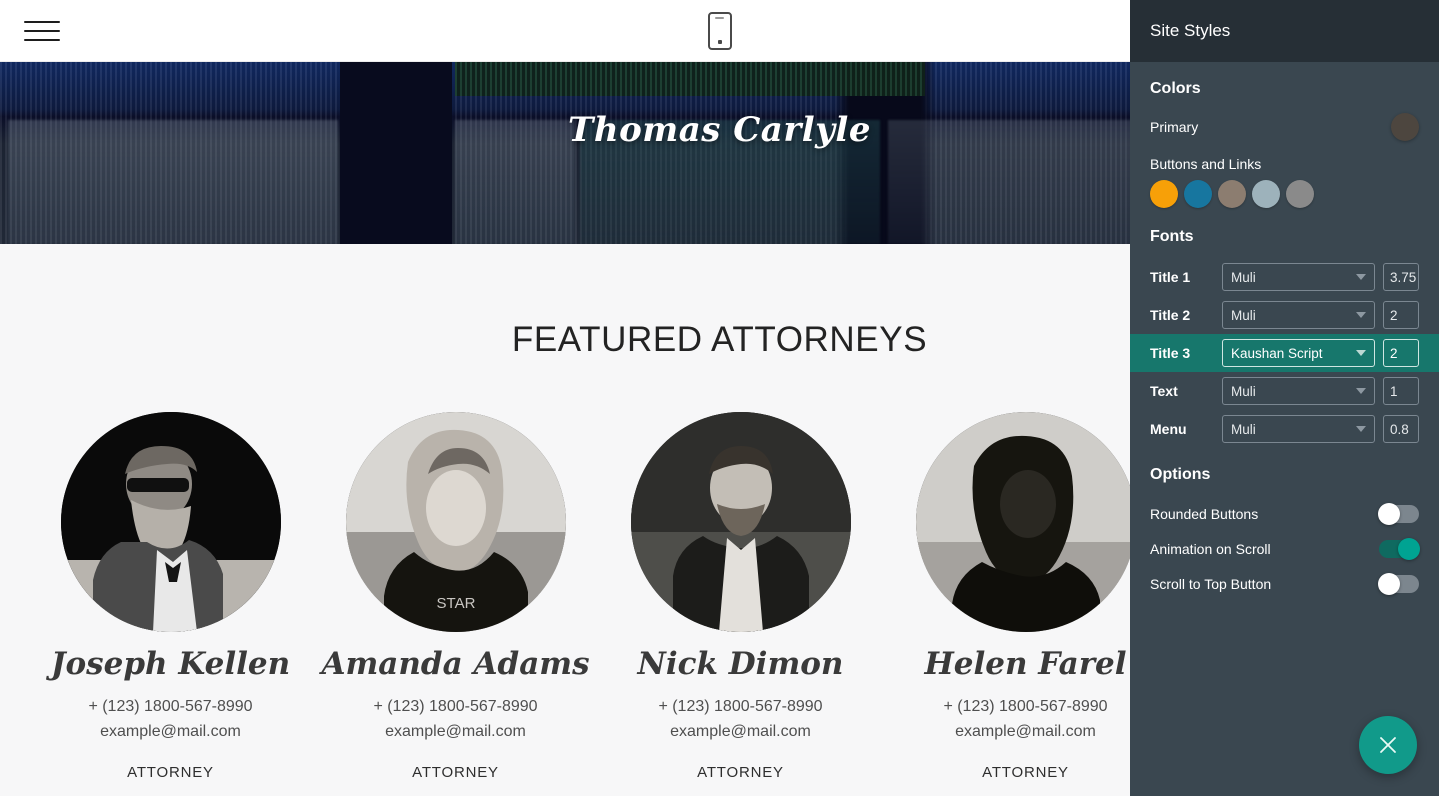 The height and width of the screenshot is (796, 1439). I want to click on font-row-menu: Menu Muli 0.8, so click(1284, 429).